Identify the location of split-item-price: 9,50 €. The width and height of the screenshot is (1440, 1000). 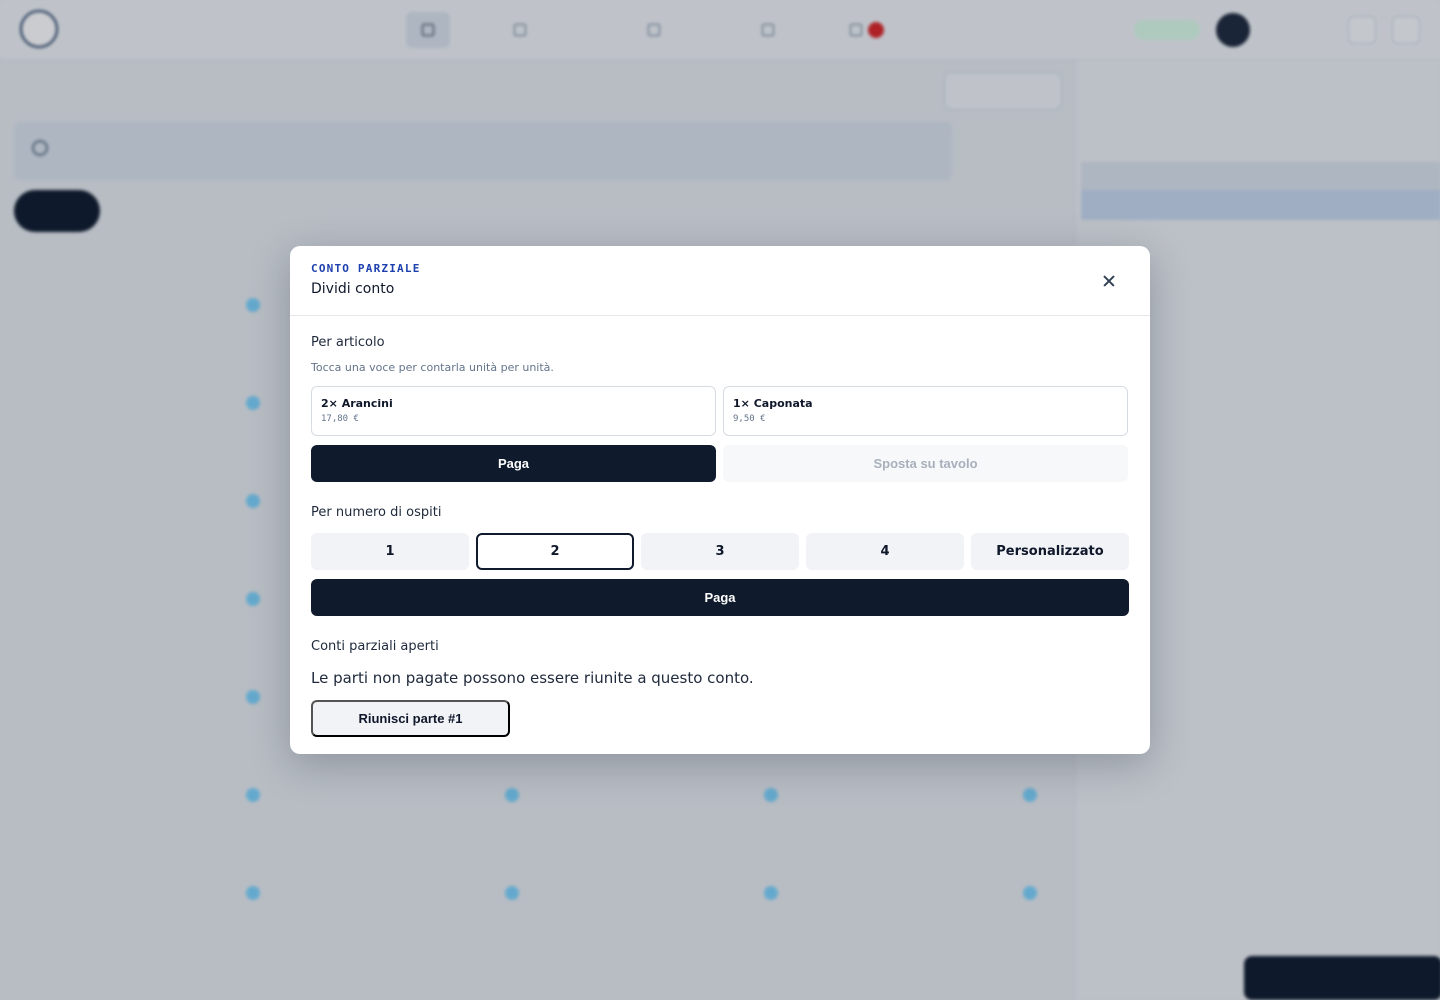
(749, 419).